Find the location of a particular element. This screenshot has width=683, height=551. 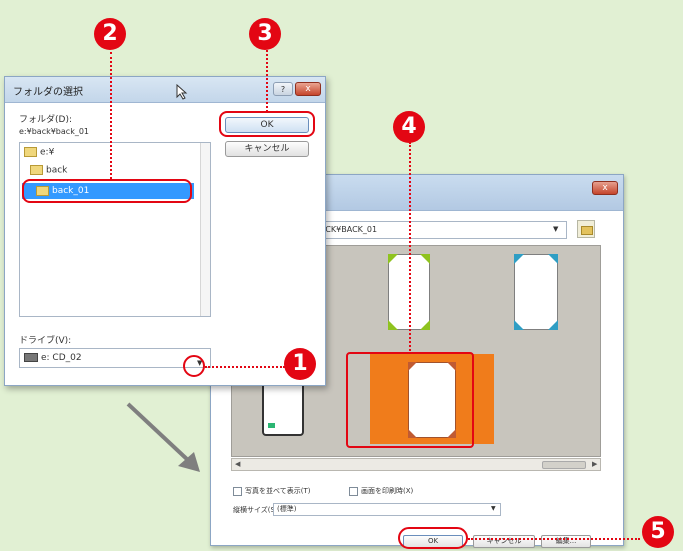

print-screen-label: 画面を印刷時(X) is located at coordinates (387, 491).